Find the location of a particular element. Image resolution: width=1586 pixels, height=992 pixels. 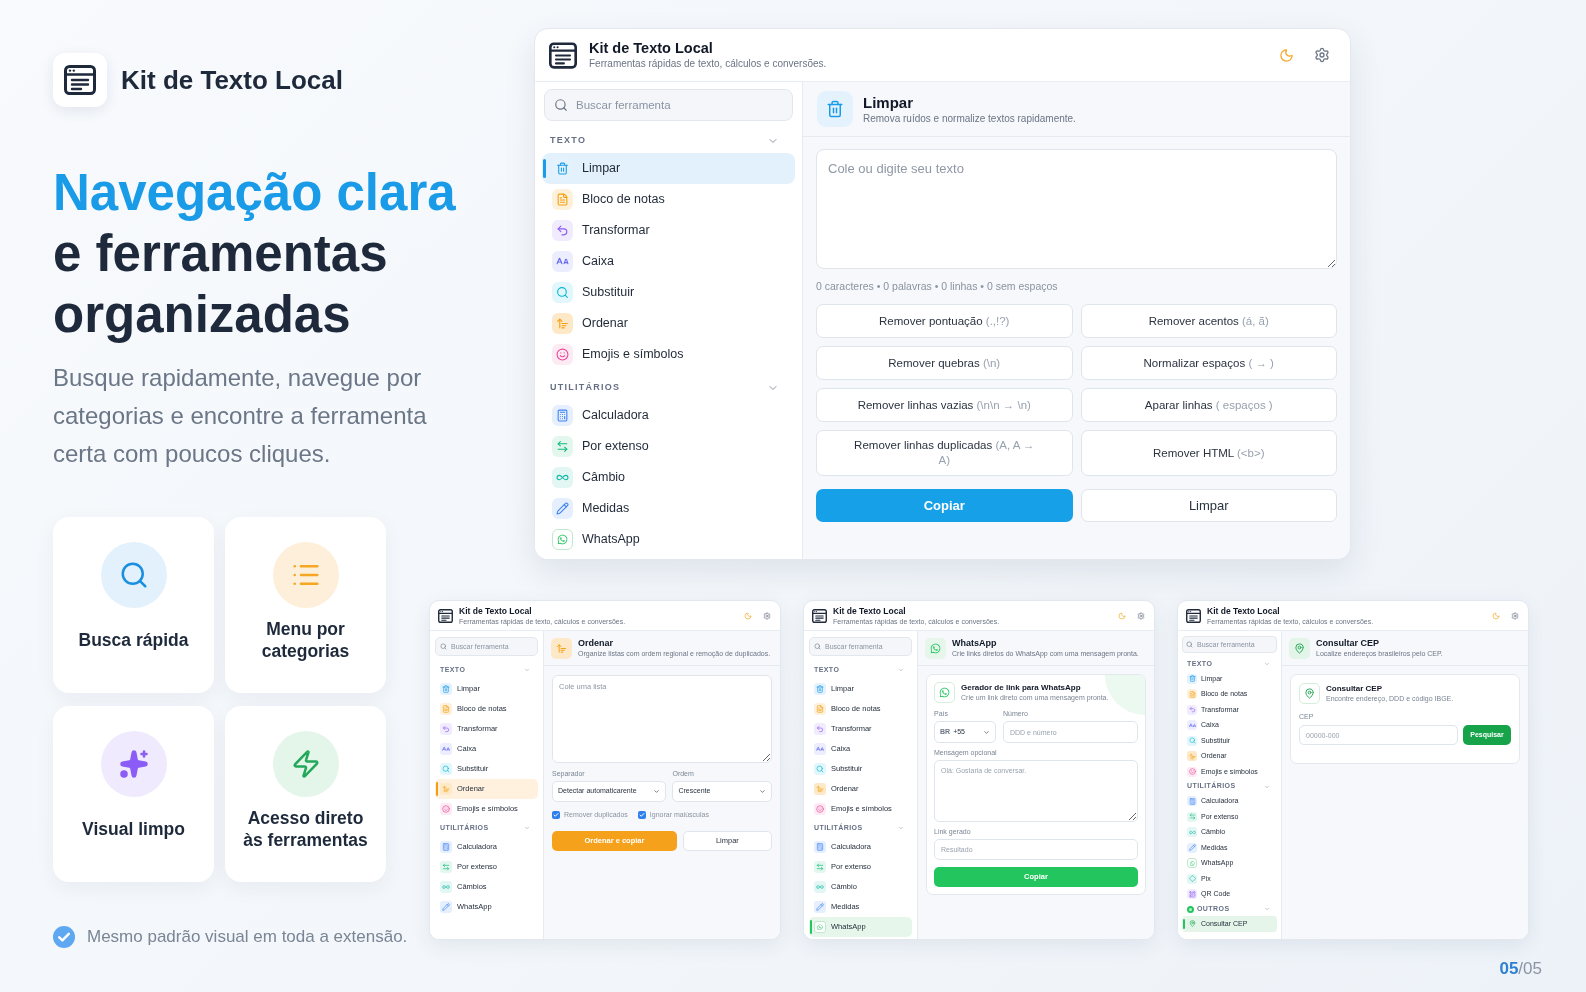

feature-title: Visual limpo is located at coordinates (133, 828).